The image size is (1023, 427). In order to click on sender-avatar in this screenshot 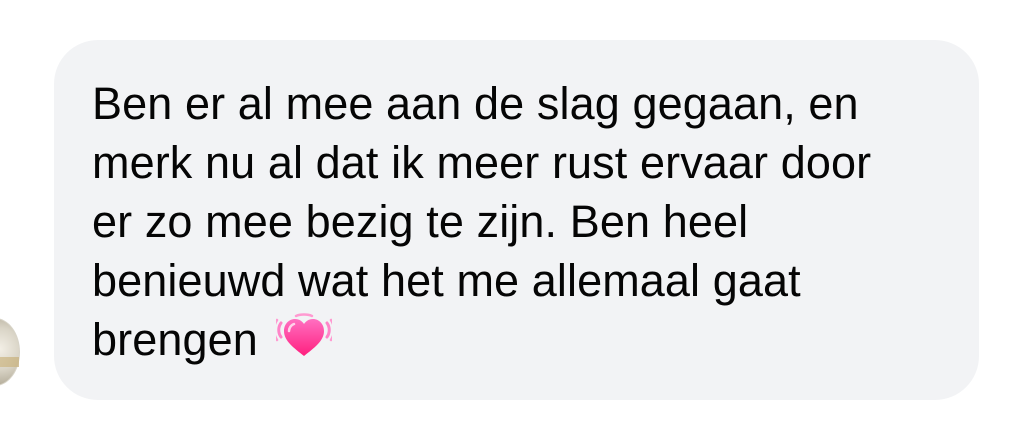, I will do `click(10, 352)`.